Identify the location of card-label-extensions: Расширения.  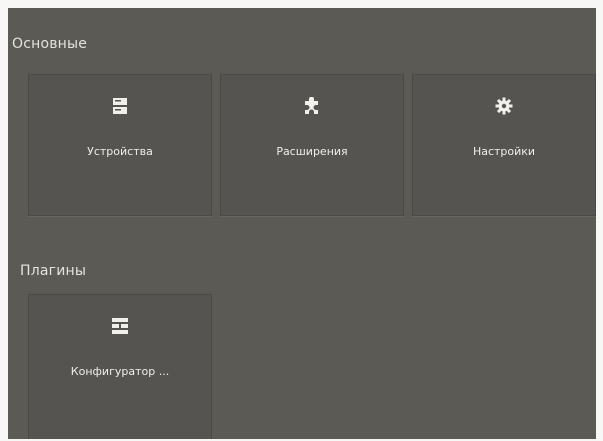
(312, 151).